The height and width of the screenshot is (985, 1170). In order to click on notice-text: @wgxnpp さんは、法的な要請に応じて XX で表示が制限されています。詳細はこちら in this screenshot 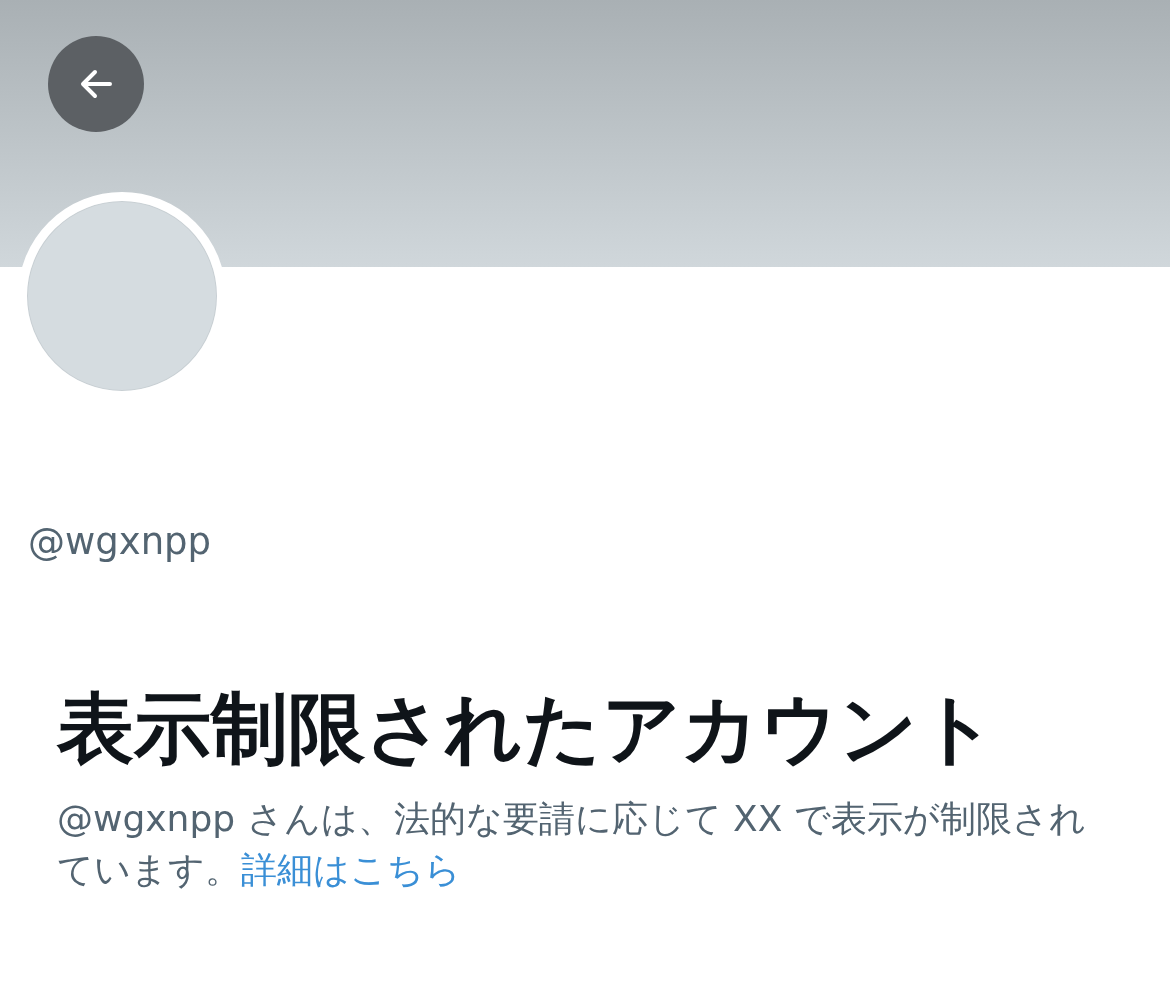, I will do `click(572, 845)`.